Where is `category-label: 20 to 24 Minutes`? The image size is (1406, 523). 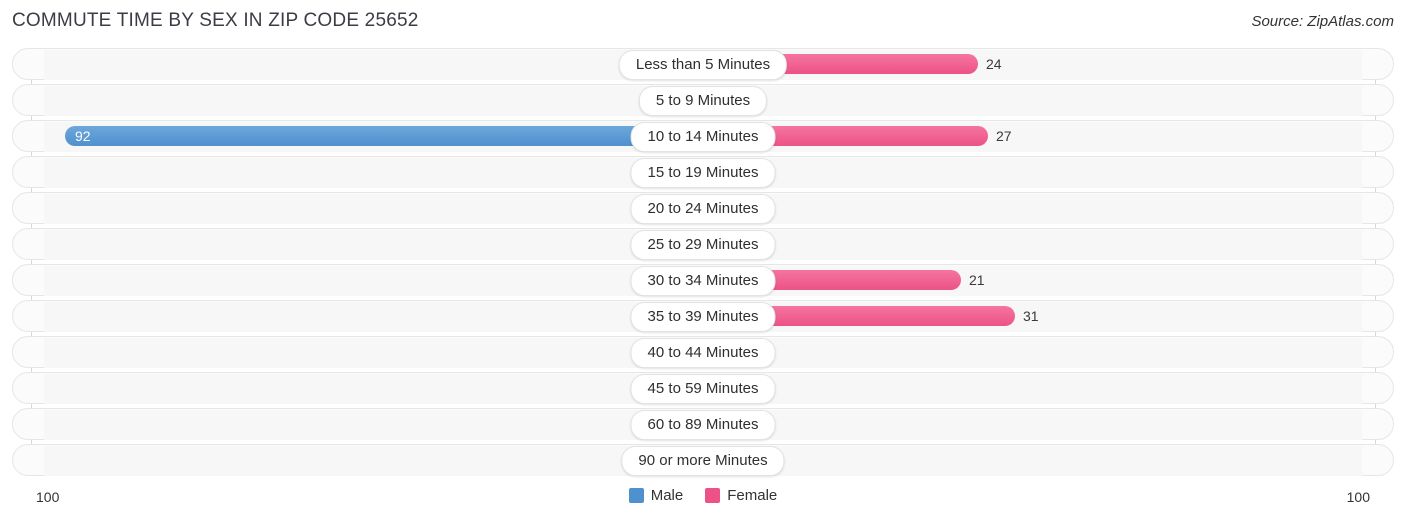
category-label: 20 to 24 Minutes is located at coordinates (703, 209).